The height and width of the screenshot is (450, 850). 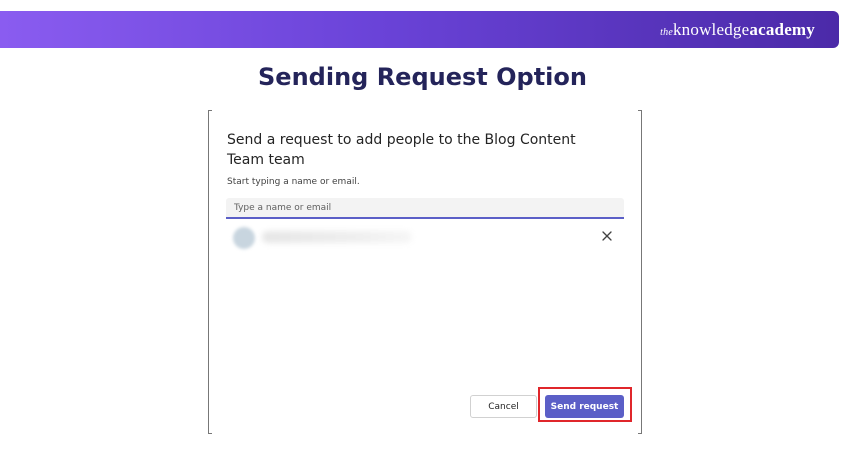 What do you see at coordinates (607, 236) in the screenshot?
I see `close-icon` at bounding box center [607, 236].